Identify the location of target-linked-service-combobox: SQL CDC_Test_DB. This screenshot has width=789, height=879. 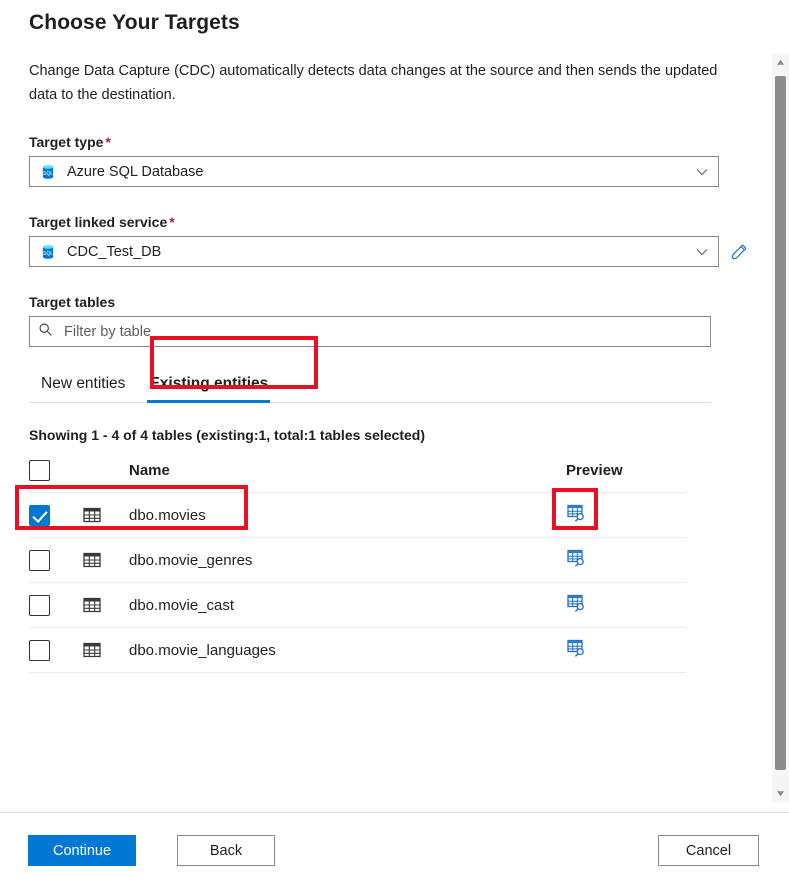
(374, 251).